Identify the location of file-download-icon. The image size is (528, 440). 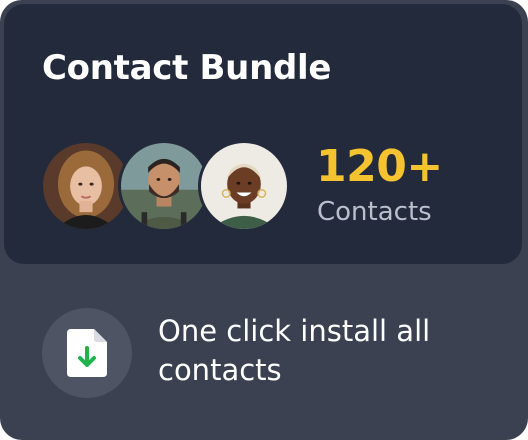
(87, 353).